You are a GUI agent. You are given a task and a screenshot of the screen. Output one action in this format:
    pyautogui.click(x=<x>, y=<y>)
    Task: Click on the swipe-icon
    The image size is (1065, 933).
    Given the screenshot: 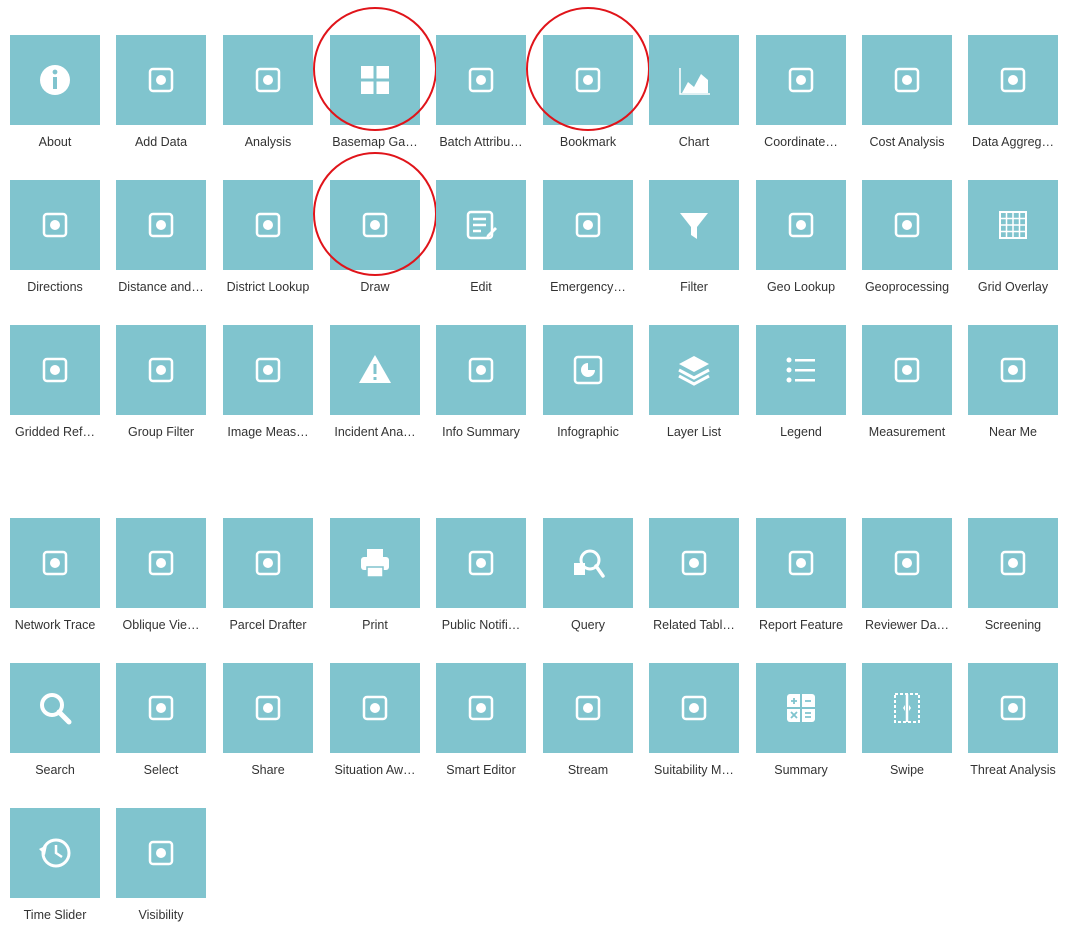 What is the action you would take?
    pyautogui.click(x=907, y=708)
    